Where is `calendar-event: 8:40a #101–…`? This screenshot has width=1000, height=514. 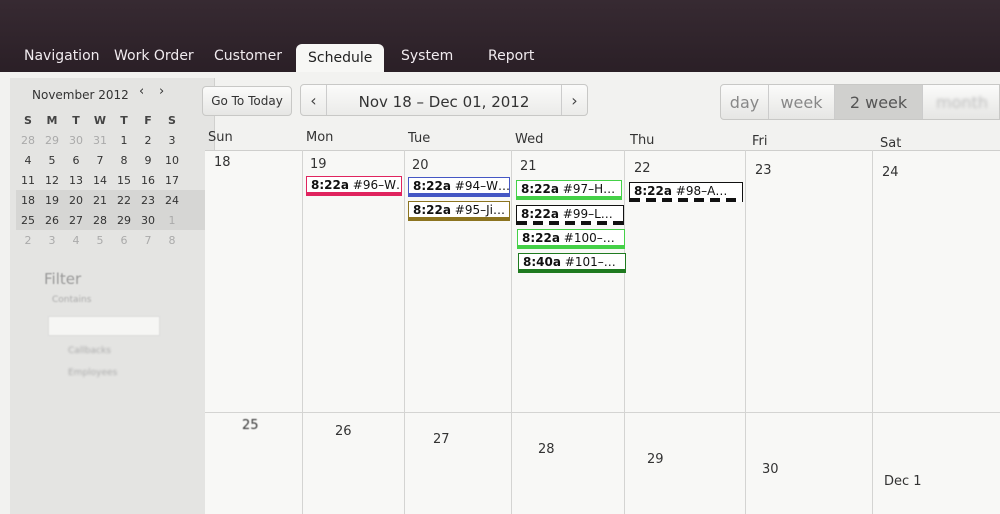
calendar-event: 8:40a #101–… is located at coordinates (572, 263).